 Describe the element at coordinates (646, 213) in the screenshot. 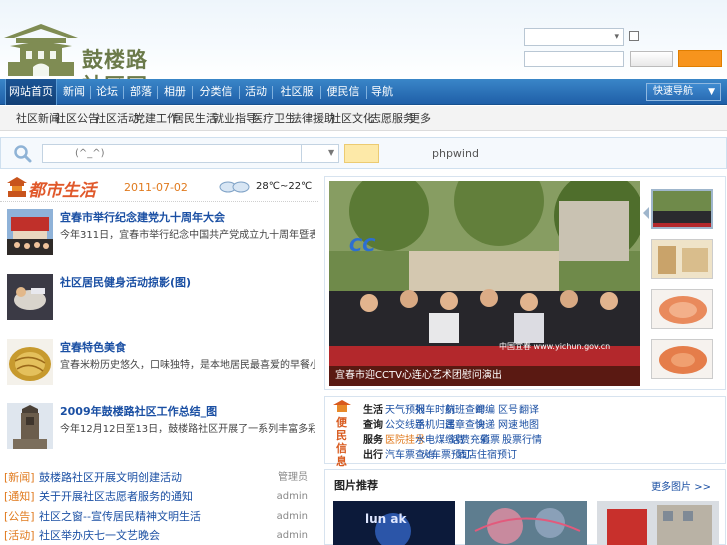

I see `active-thumb-indicator` at that location.